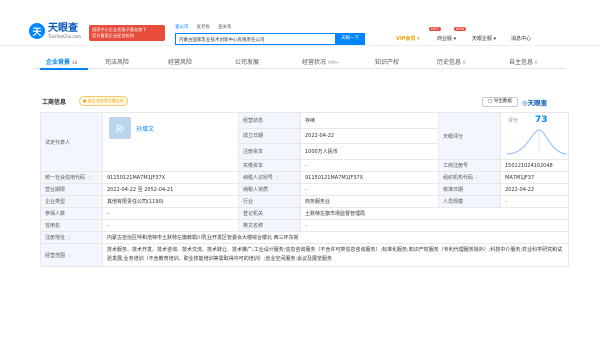  What do you see at coordinates (521, 38) in the screenshot?
I see `nav-message-center: 消息中心` at bounding box center [521, 38].